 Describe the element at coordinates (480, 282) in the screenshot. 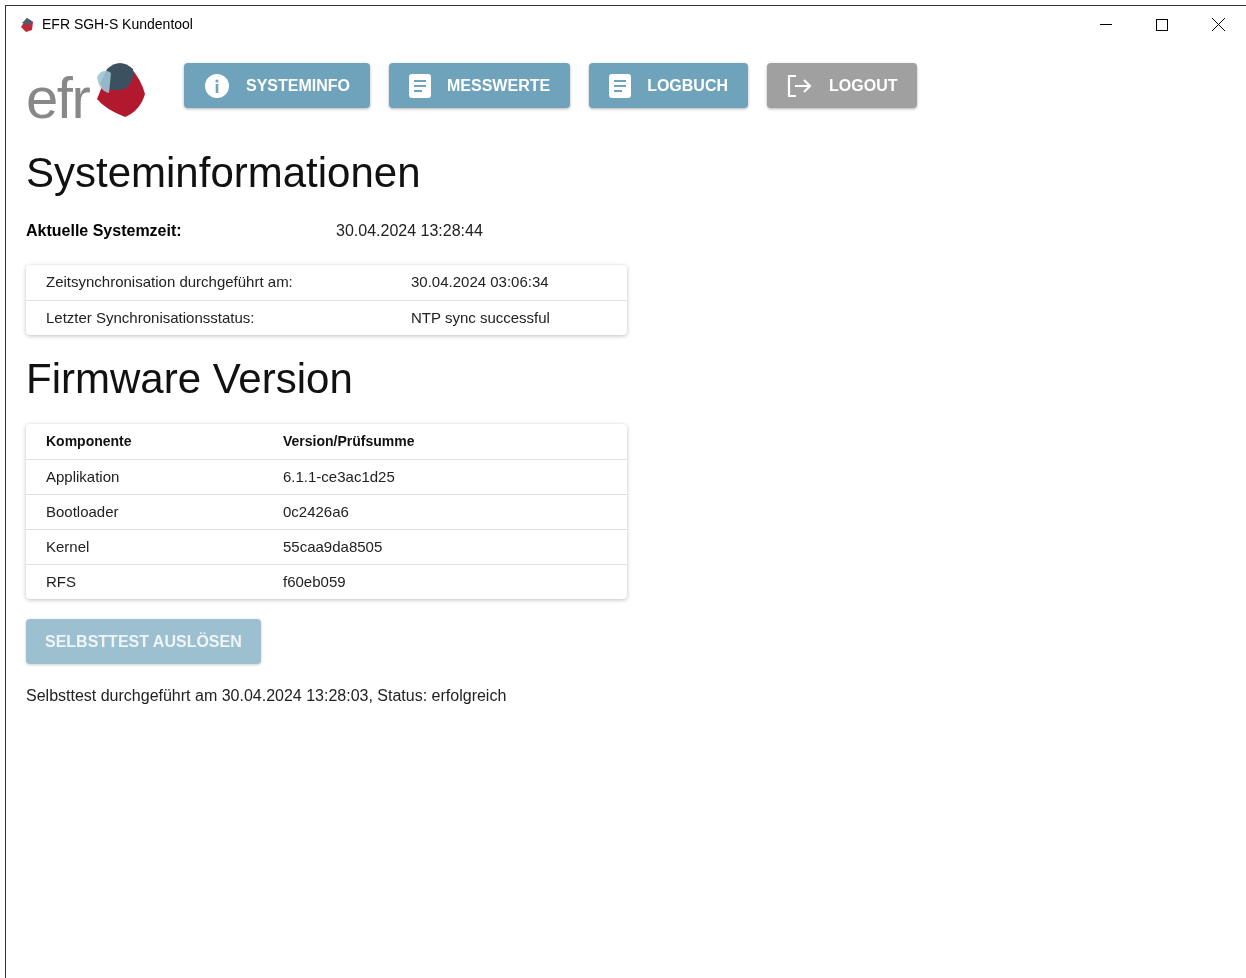

I see `table-cell-text: 30.04.2024 03:06:34` at that location.